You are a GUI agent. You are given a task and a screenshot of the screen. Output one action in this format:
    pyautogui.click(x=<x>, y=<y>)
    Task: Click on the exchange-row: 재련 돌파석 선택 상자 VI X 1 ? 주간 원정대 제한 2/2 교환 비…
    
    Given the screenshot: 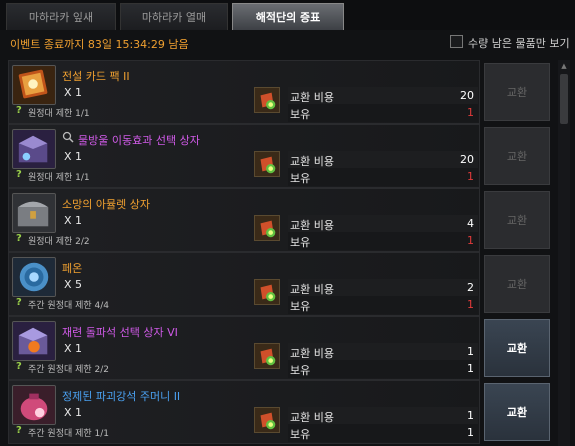 What is the action you would take?
    pyautogui.click(x=282, y=348)
    